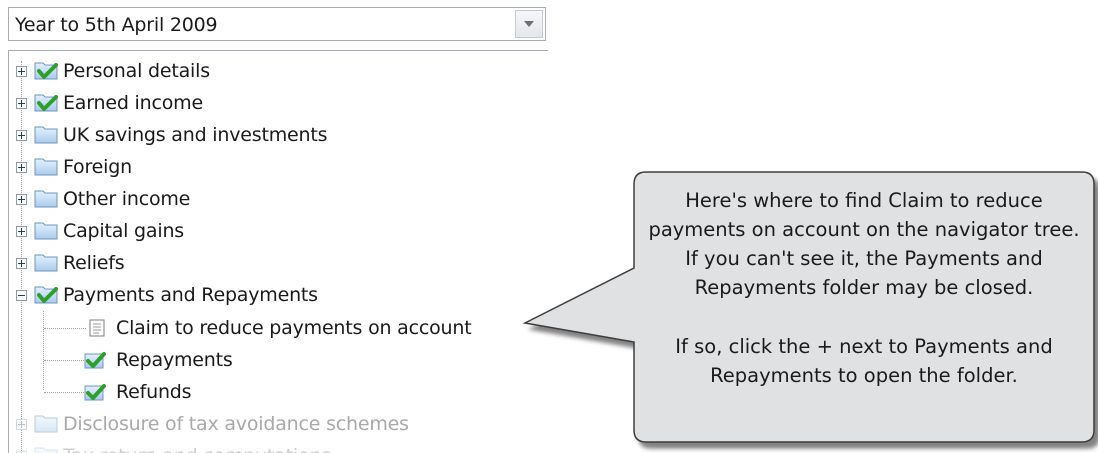 This screenshot has height=453, width=1098. I want to click on tree-item-refunds: Refunds, so click(274, 392).